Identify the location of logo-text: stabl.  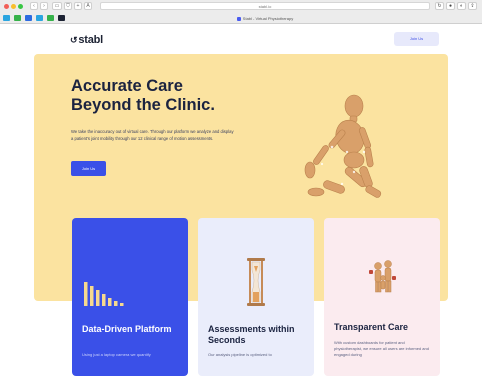
(91, 40).